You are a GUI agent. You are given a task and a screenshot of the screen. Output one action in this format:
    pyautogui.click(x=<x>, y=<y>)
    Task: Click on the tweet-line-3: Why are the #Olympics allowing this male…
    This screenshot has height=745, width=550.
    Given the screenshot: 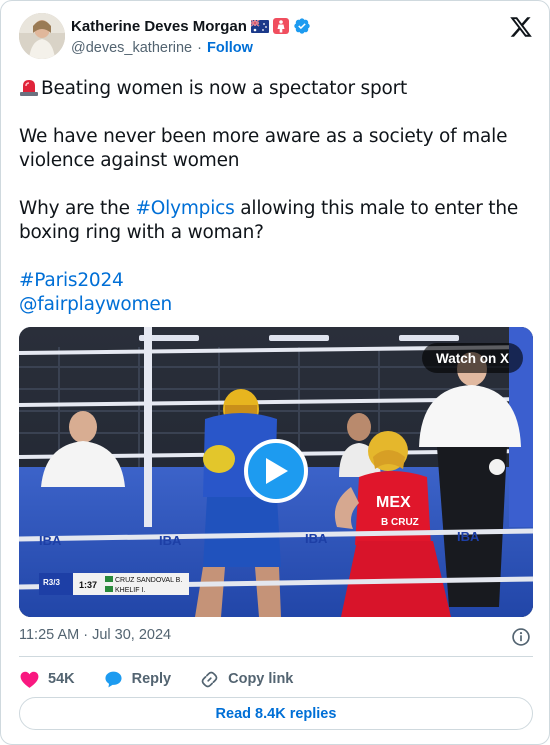 What is the action you would take?
    pyautogui.click(x=276, y=221)
    